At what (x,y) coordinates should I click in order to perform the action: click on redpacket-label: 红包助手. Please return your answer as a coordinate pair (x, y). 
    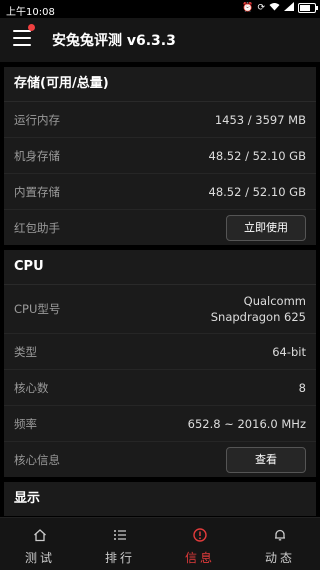
    Looking at the image, I should click on (37, 227).